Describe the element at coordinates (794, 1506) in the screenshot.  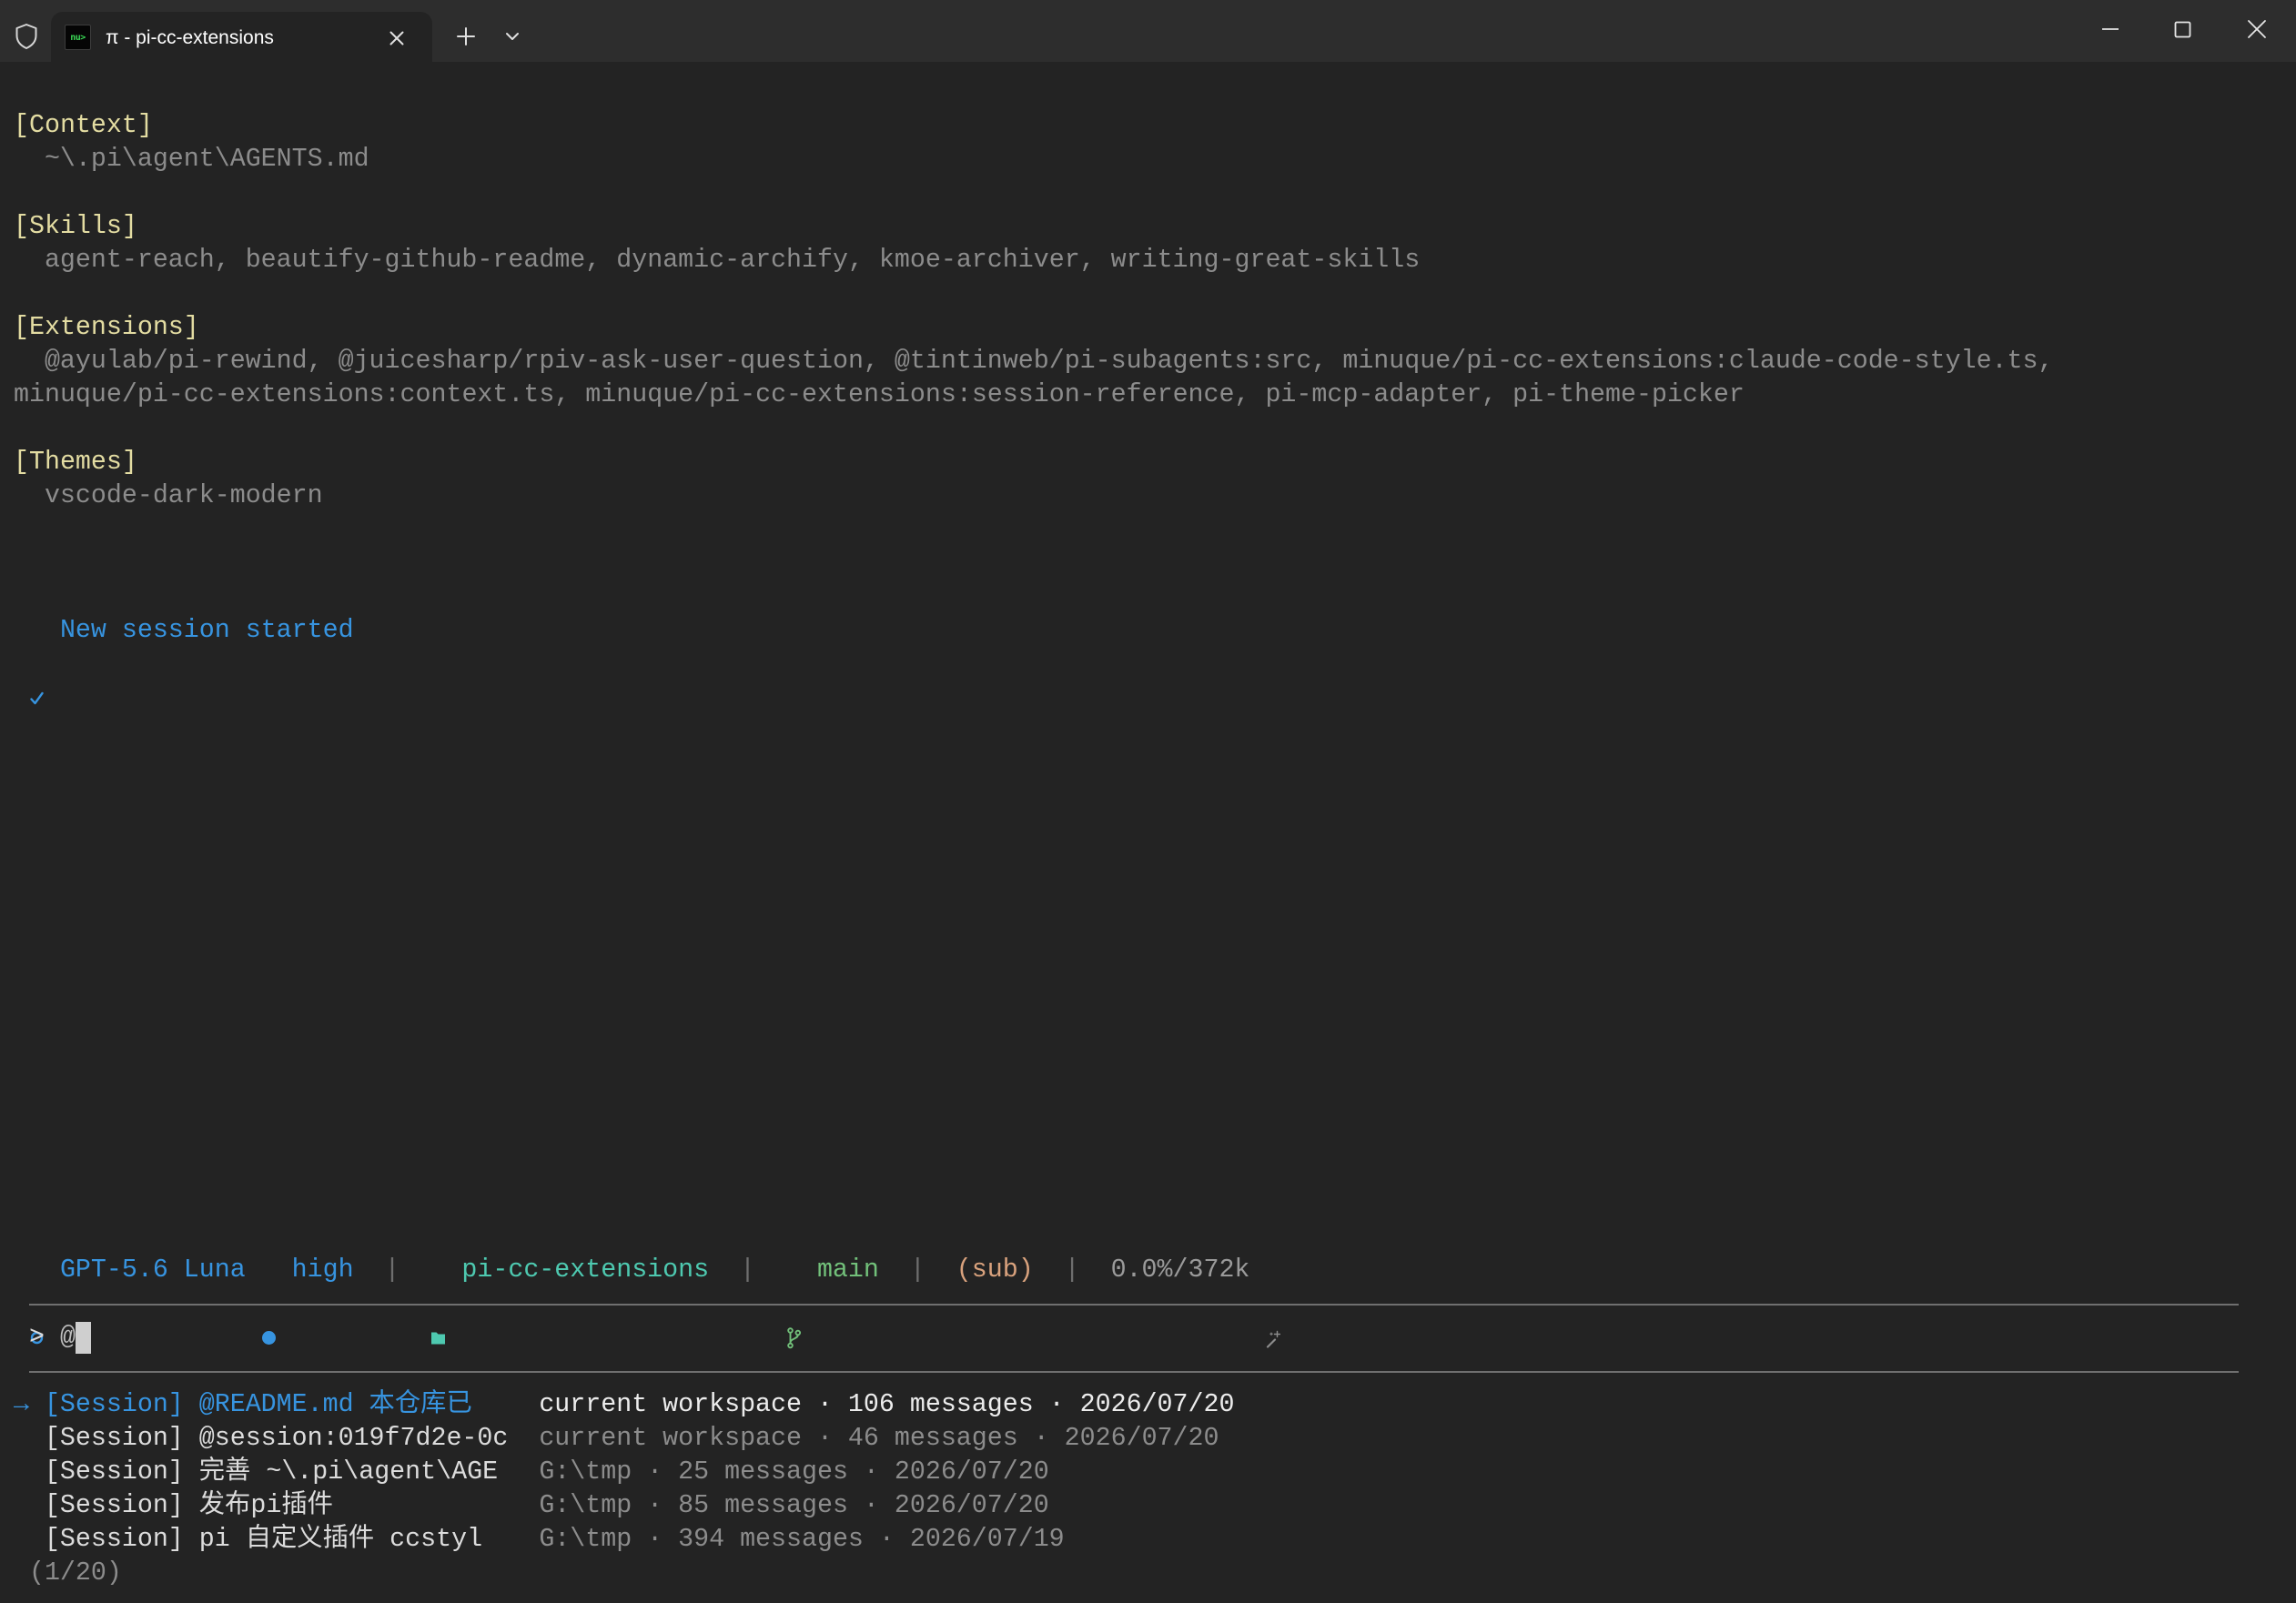
I see `autocomplete-item-meta: G:\tmp · 85 messages · 2026/07/20` at that location.